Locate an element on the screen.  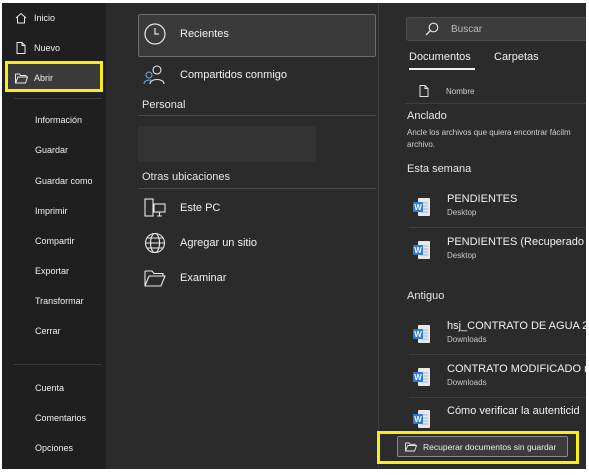
search-placeholder: Buscar is located at coordinates (467, 29).